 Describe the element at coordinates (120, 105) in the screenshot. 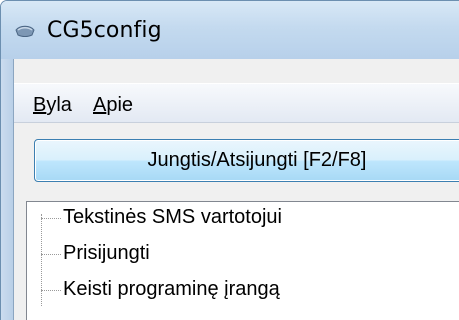

I see `menu-item-apie-label: pie` at that location.